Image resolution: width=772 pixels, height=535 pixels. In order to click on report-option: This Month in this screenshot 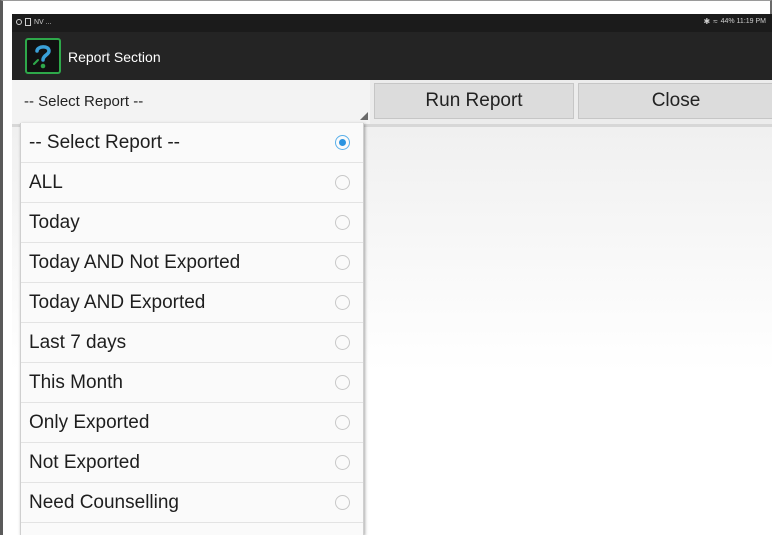, I will do `click(192, 383)`.